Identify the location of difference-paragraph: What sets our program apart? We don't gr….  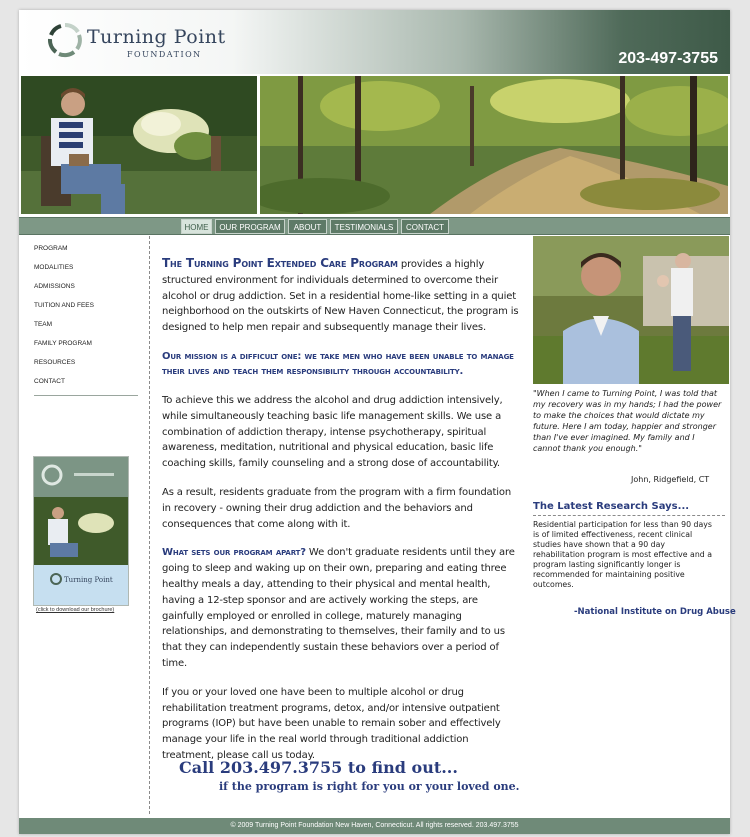
(340, 608).